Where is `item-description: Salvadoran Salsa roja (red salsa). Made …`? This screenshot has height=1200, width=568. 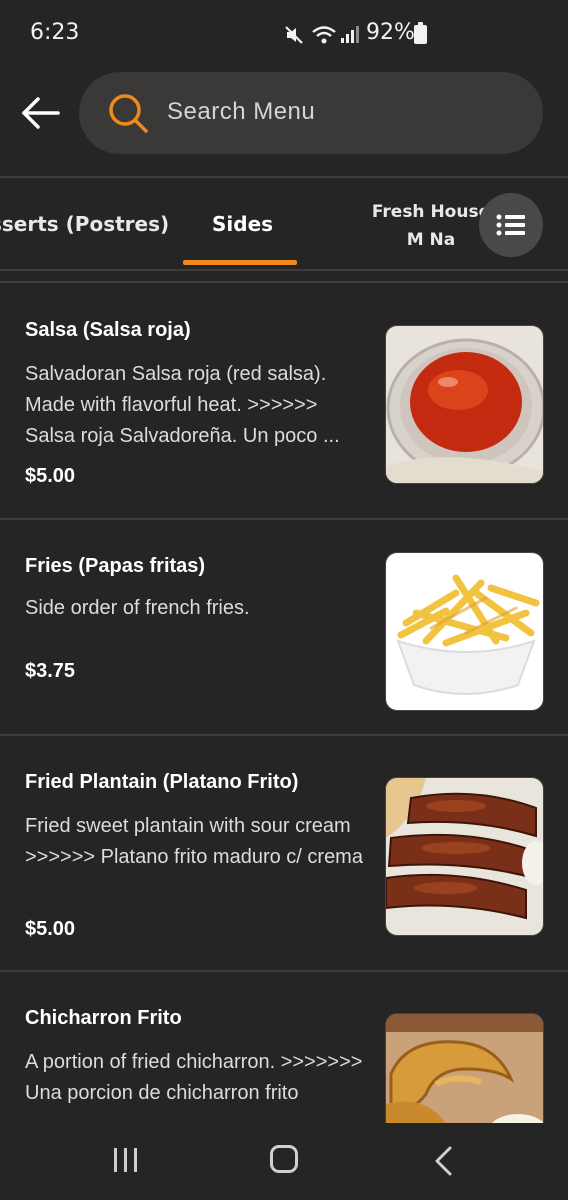
item-description: Salvadoran Salsa roja (red salsa). Made … is located at coordinates (182, 405).